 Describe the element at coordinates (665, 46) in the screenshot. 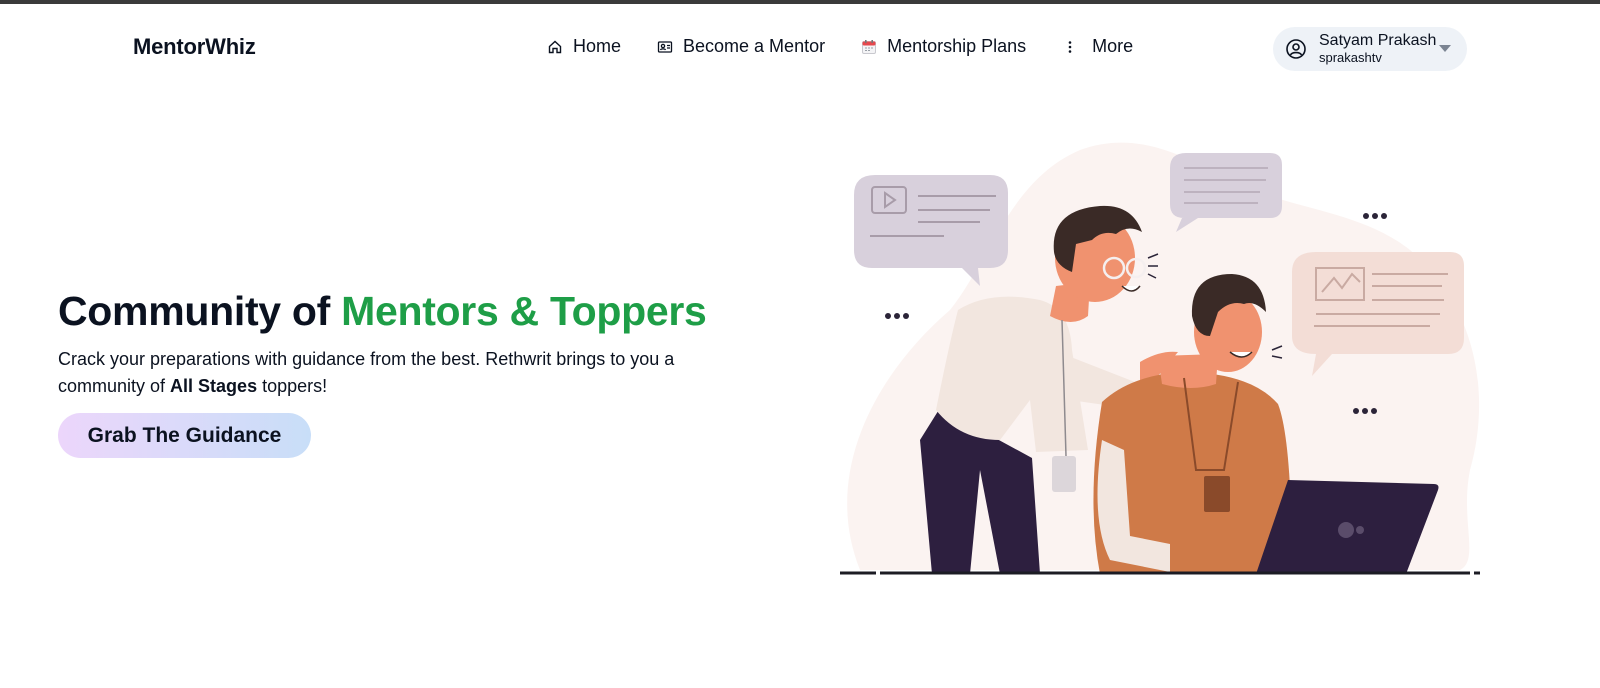

I see `id-card-icon` at that location.